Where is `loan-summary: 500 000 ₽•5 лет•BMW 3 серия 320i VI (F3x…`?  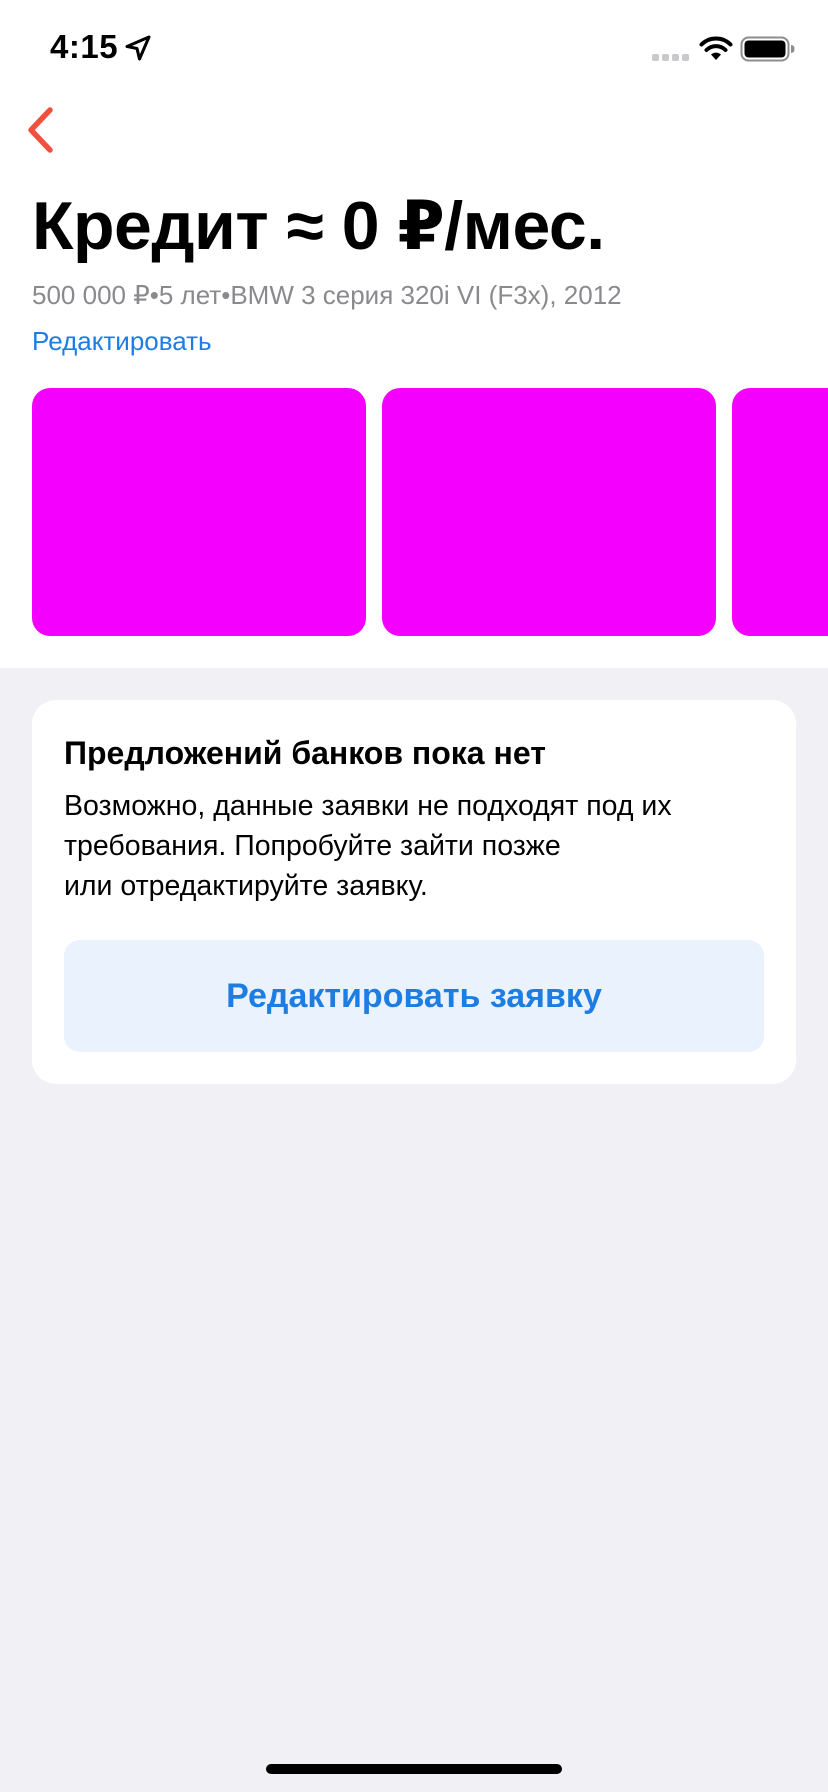 loan-summary: 500 000 ₽•5 лет•BMW 3 серия 320i VI (F3x… is located at coordinates (327, 295).